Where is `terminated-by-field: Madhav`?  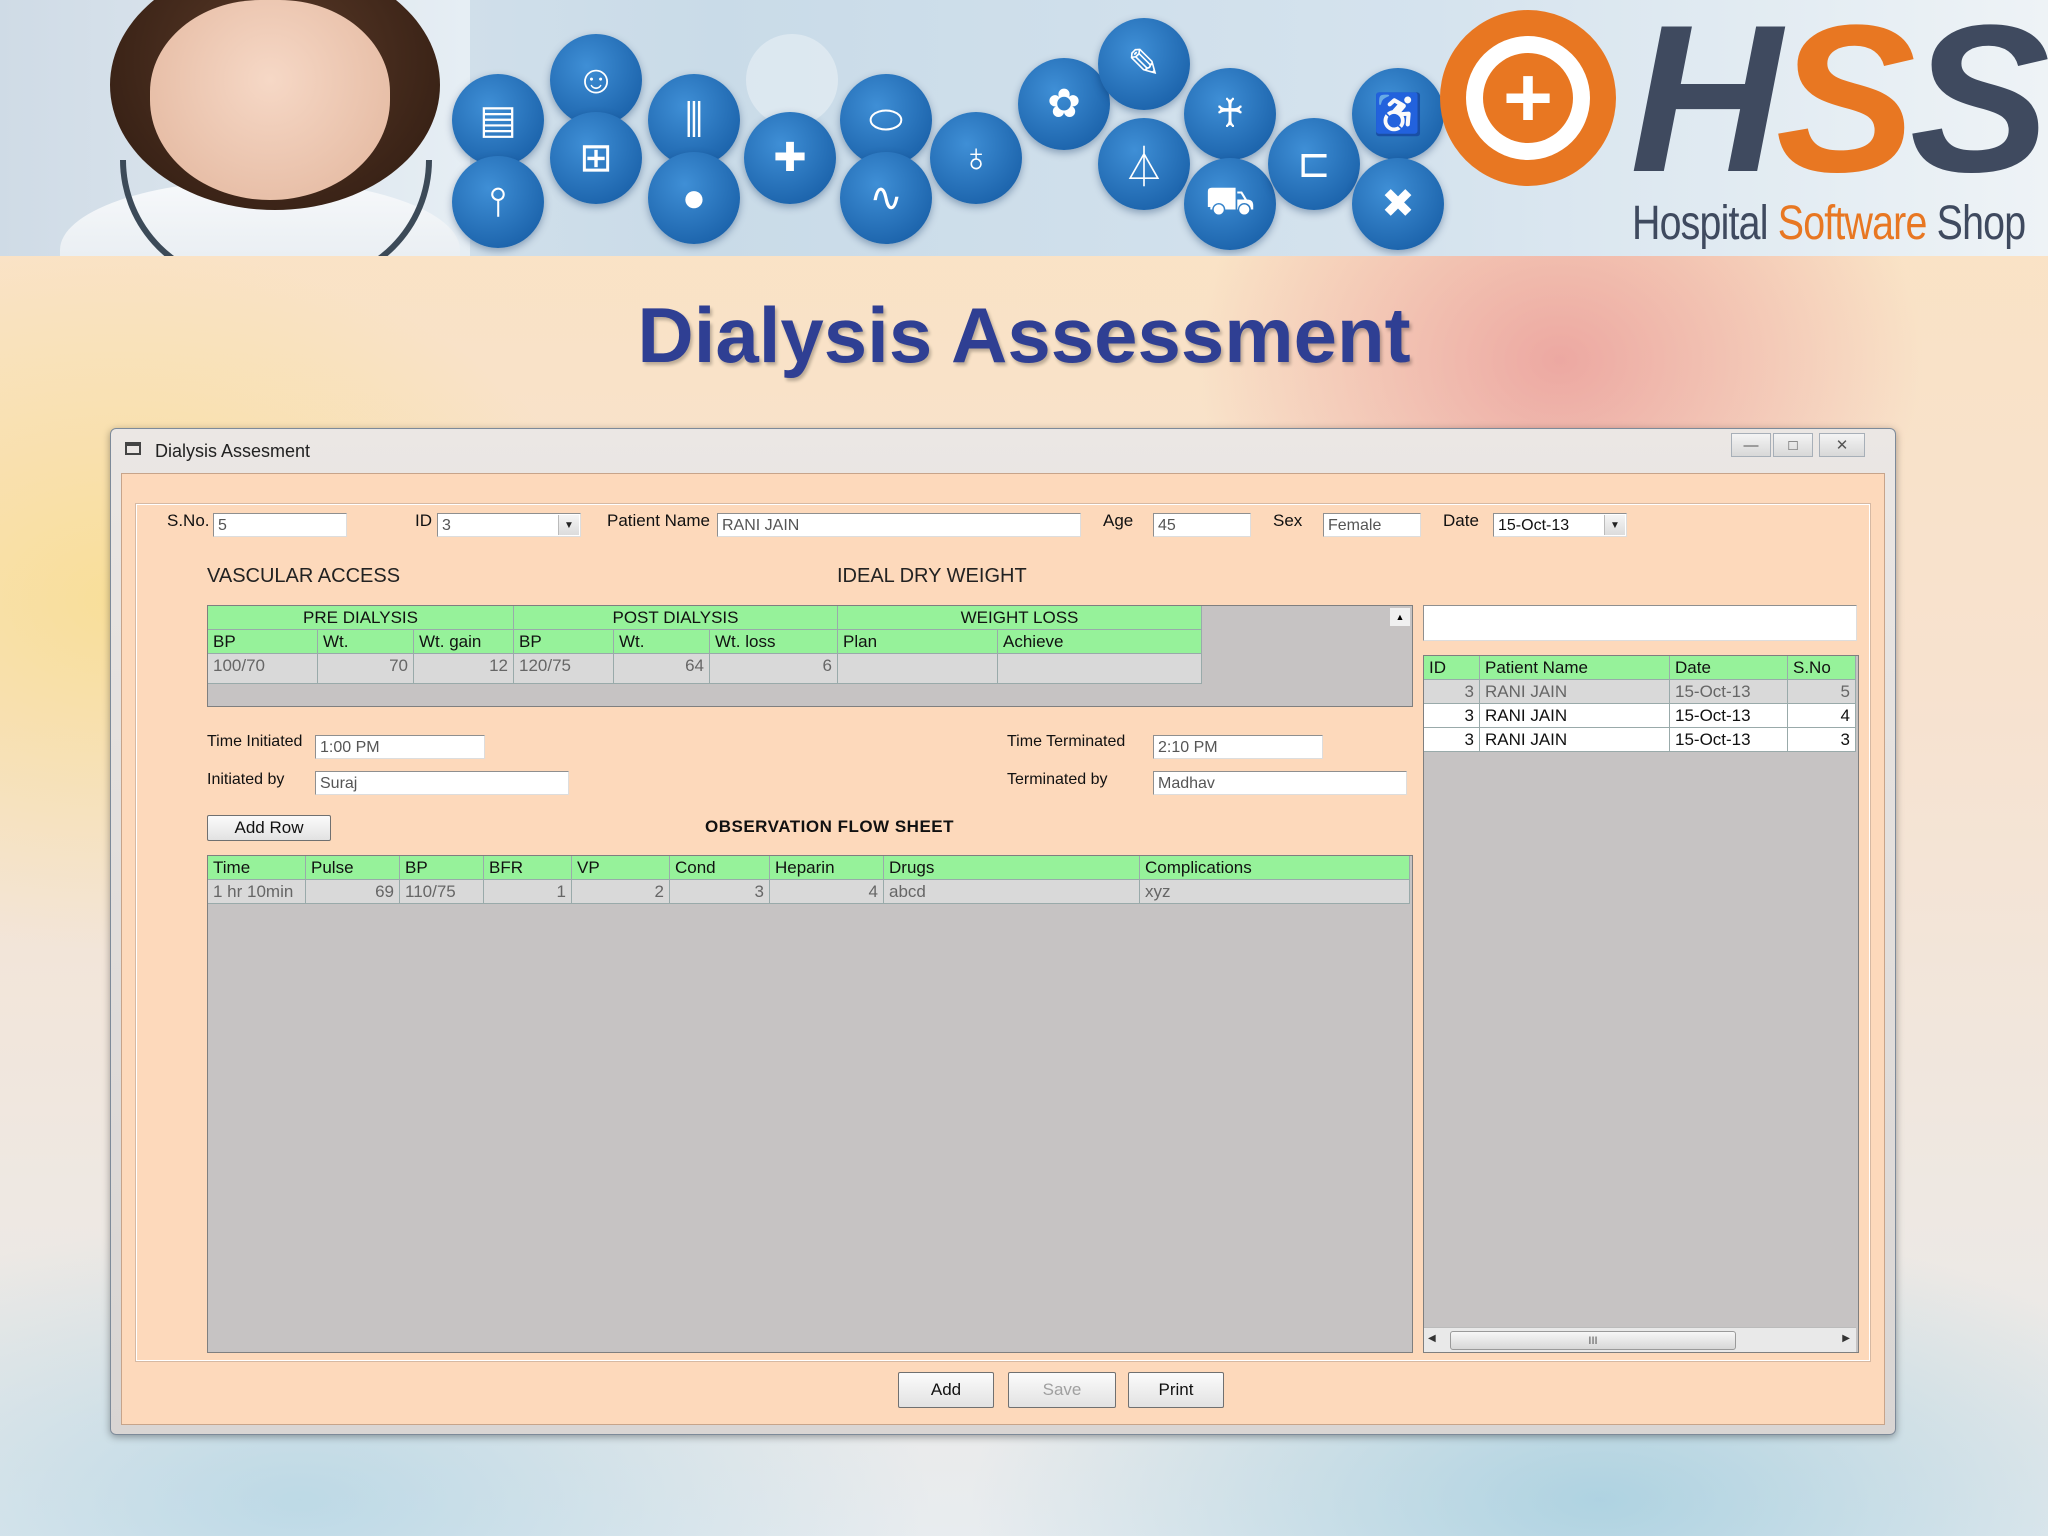
terminated-by-field: Madhav is located at coordinates (1280, 783).